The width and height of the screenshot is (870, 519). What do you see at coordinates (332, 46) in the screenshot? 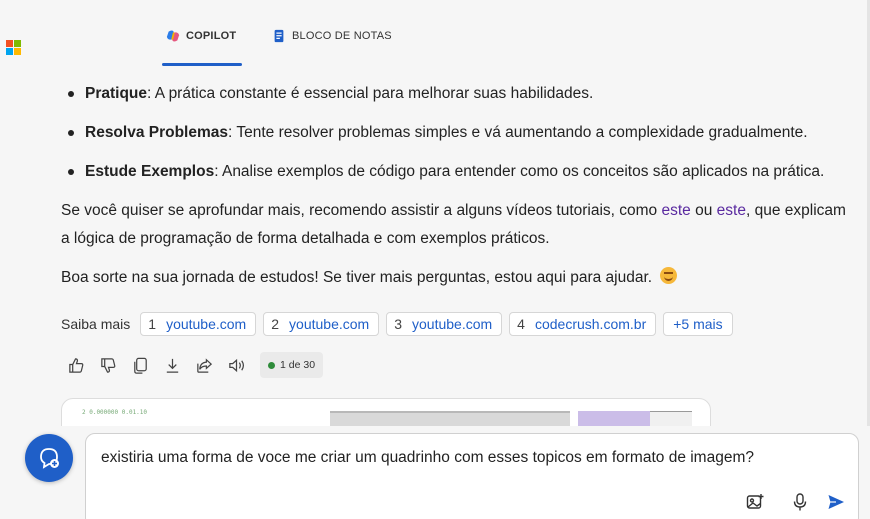
I see `tab-notebook: BLOCO DE NOTAS` at bounding box center [332, 46].